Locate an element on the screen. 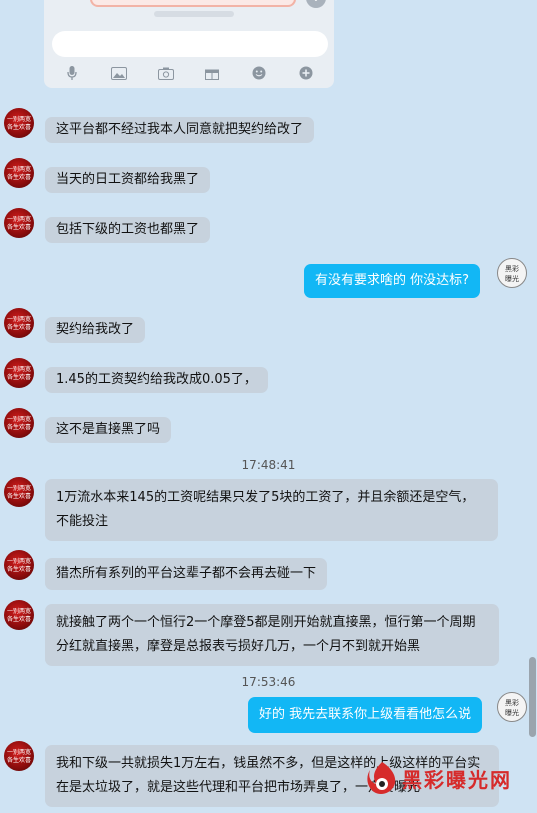 The height and width of the screenshot is (813, 537). watermark-text: 黑彩曝光网 is located at coordinates (457, 779).